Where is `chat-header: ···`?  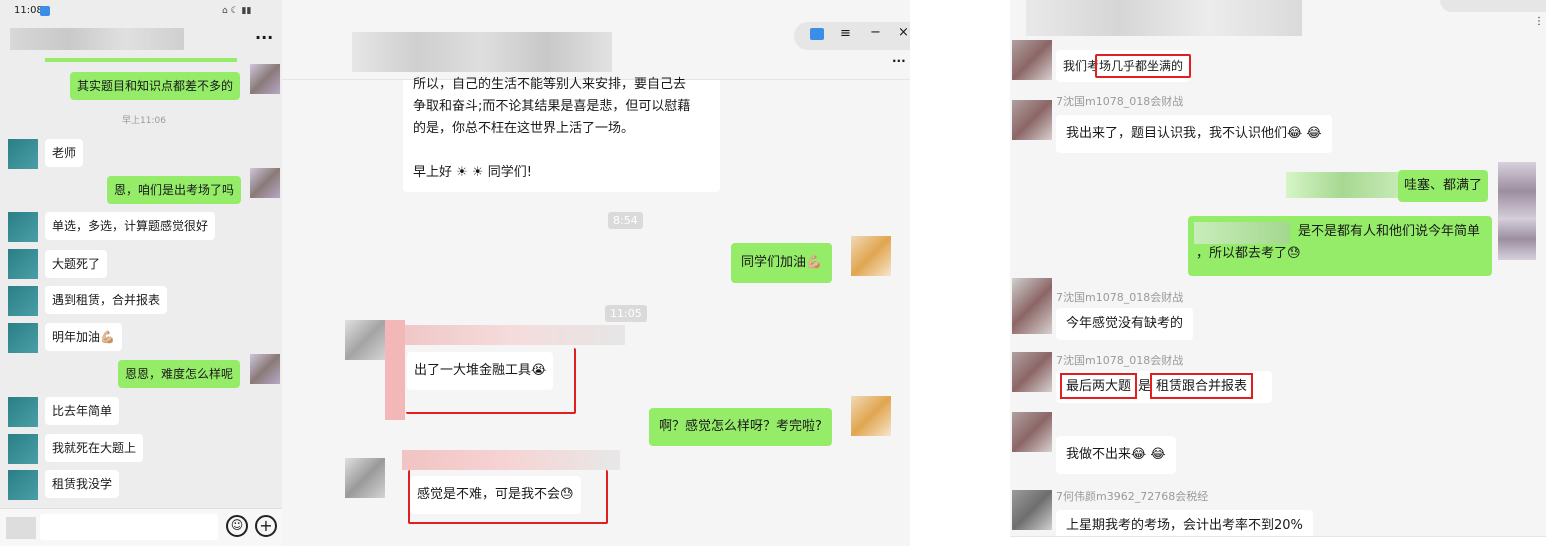 chat-header: ··· is located at coordinates (141, 40).